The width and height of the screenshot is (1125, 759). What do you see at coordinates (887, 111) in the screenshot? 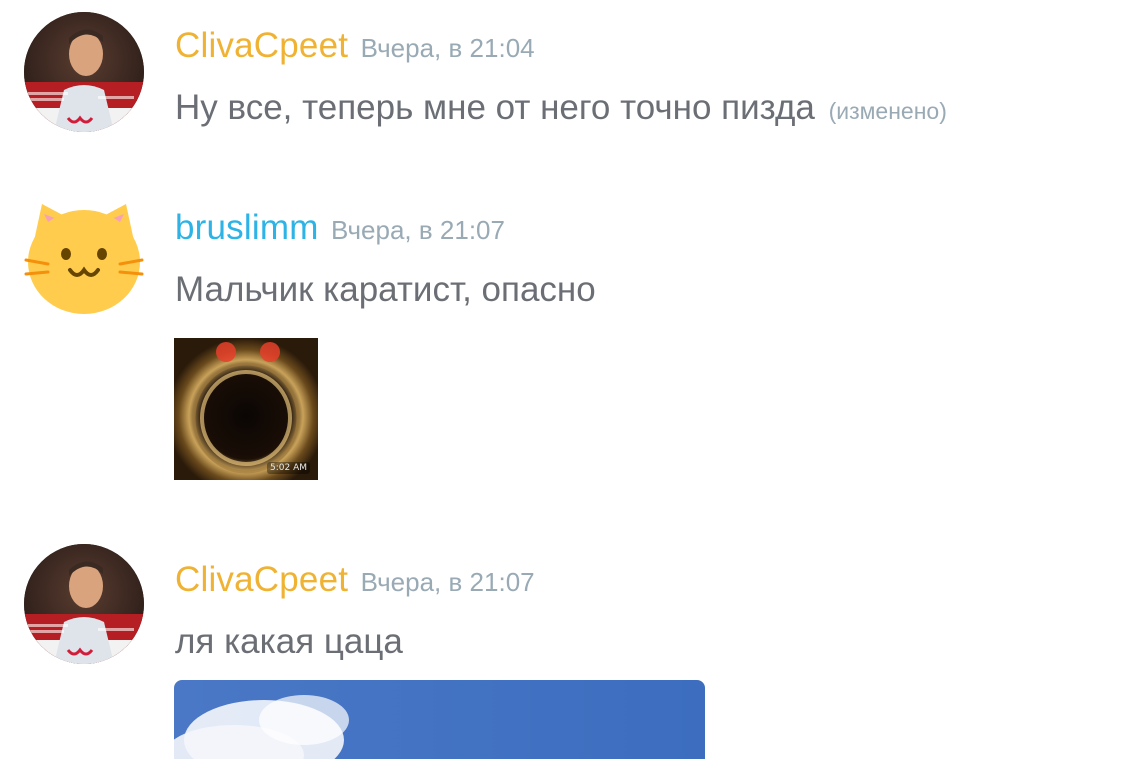
I see `edited-label: (изменено)` at bounding box center [887, 111].